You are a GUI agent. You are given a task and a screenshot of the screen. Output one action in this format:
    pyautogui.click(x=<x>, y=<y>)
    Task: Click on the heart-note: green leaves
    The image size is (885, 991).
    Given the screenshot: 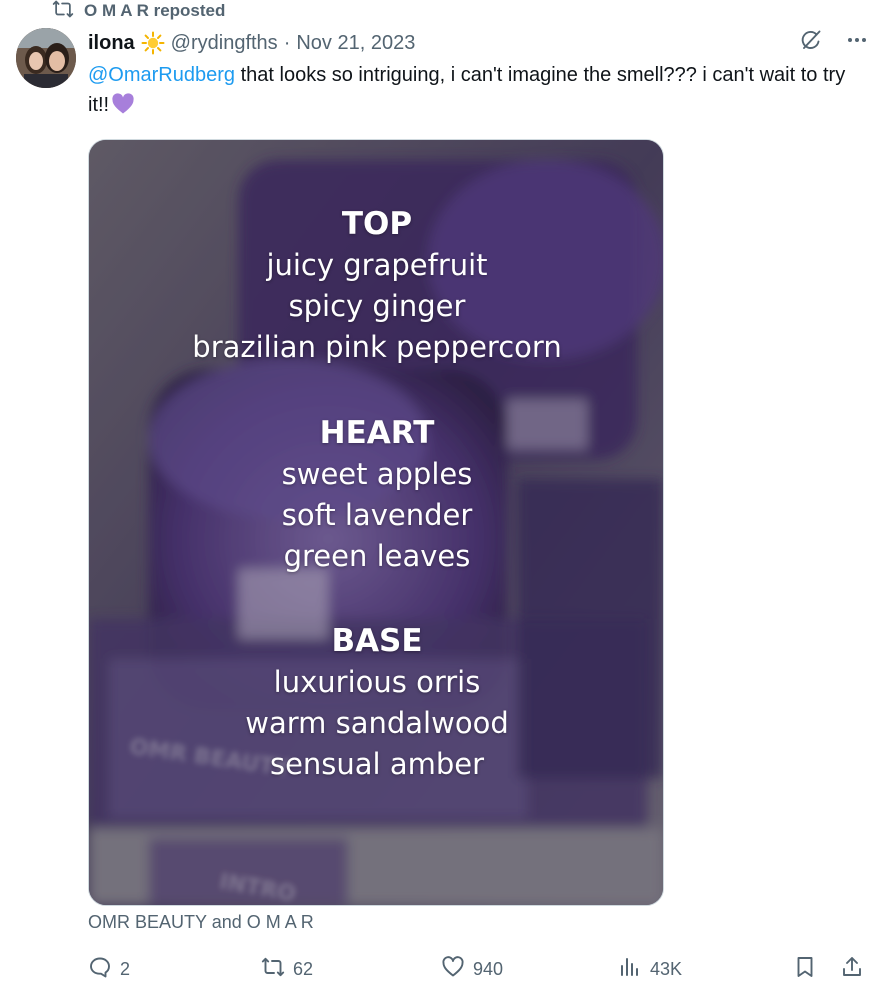 What is the action you would take?
    pyautogui.click(x=377, y=556)
    